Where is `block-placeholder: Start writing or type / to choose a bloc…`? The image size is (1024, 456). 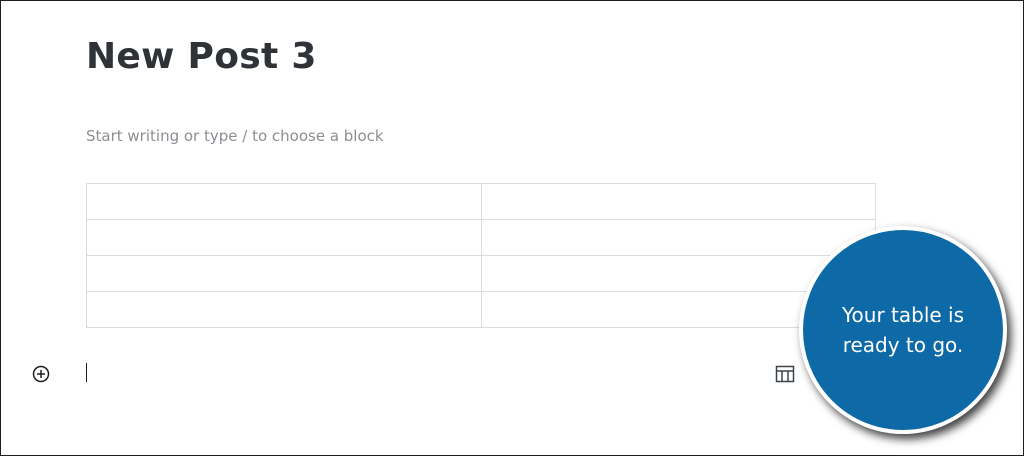 block-placeholder: Start writing or type / to choose a bloc… is located at coordinates (235, 136).